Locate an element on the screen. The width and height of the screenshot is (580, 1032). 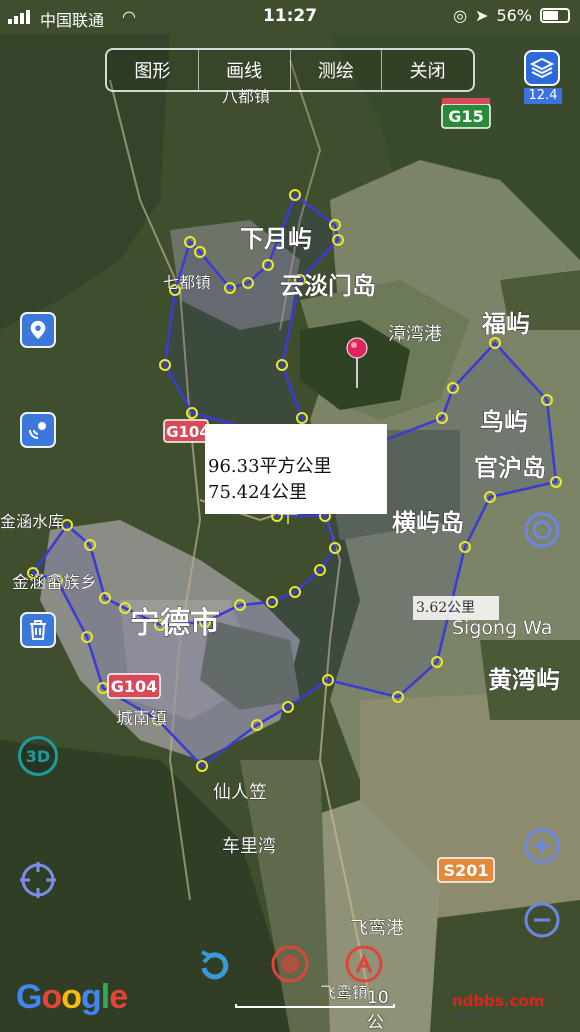
segment-length: 3.62公里 is located at coordinates (456, 608).